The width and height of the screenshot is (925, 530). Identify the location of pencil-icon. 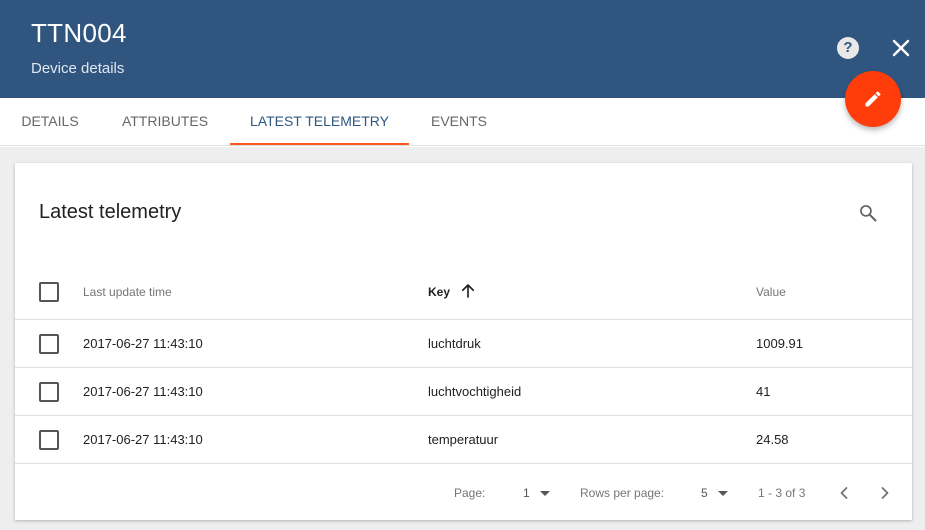
(873, 99).